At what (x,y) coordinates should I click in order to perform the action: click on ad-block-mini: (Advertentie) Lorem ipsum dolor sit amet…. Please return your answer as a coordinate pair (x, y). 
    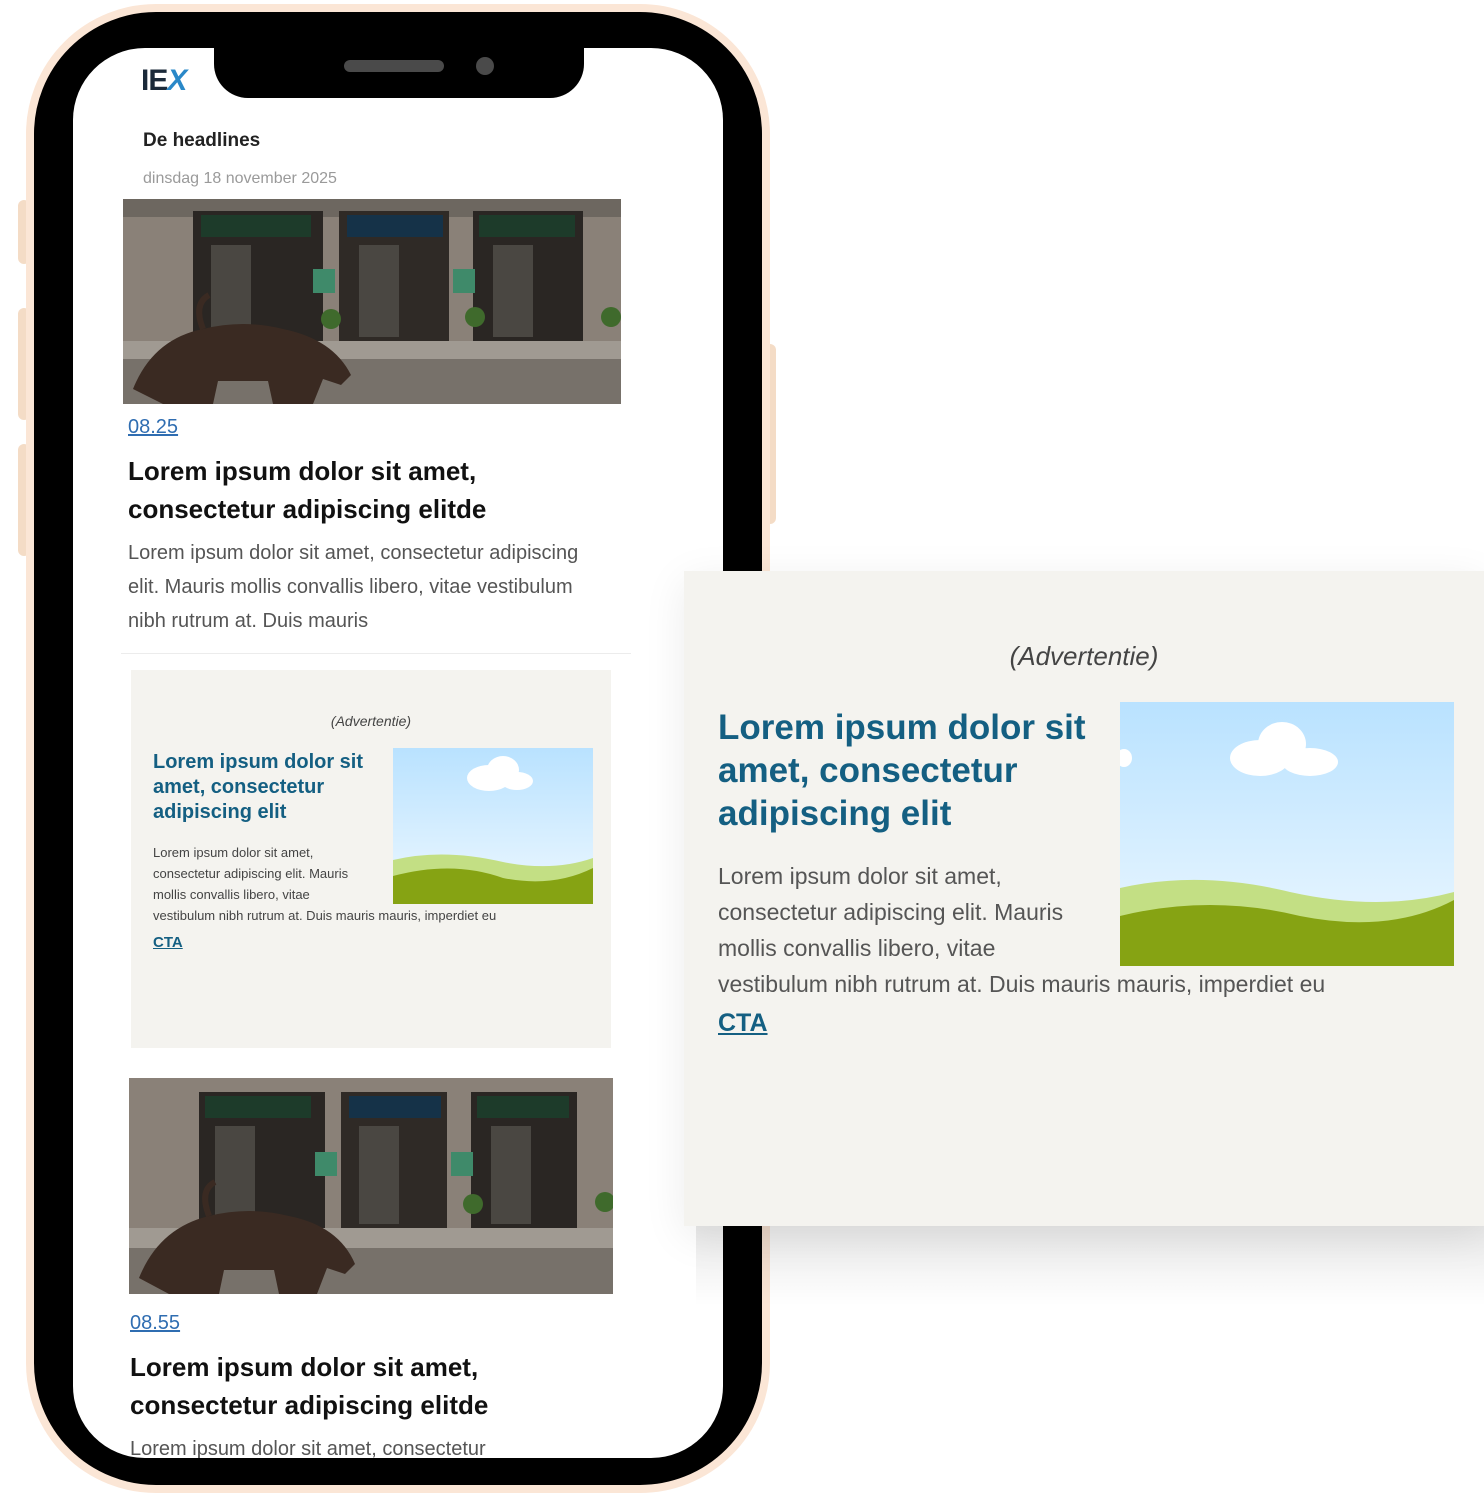
    Looking at the image, I should click on (371, 859).